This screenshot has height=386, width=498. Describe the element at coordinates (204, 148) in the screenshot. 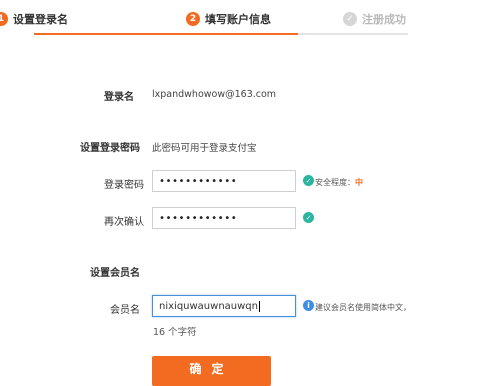

I see `password-note: 此密码可用于登录支付宝` at that location.